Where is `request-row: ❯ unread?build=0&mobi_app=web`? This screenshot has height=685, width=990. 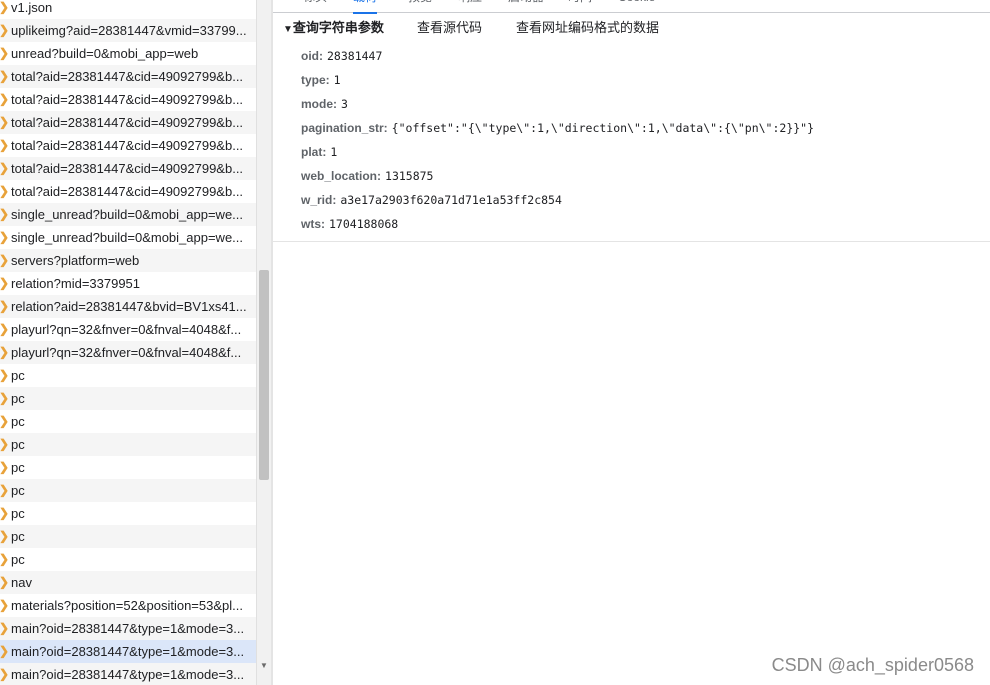
request-row: ❯ unread?build=0&mobi_app=web is located at coordinates (128, 53).